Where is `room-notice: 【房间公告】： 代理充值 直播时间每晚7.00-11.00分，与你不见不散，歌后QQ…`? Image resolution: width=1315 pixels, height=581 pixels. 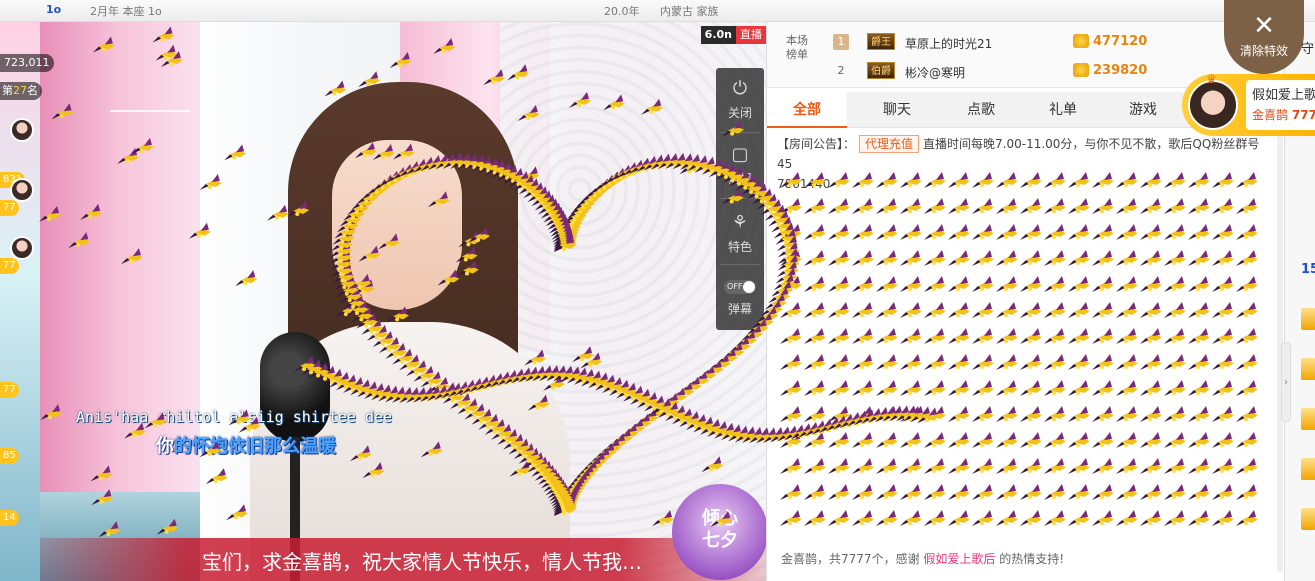 room-notice: 【房间公告】： 代理充值 直播时间每晚7.00-11.00分，与你不见不散，歌后QQ… is located at coordinates (1024, 164).